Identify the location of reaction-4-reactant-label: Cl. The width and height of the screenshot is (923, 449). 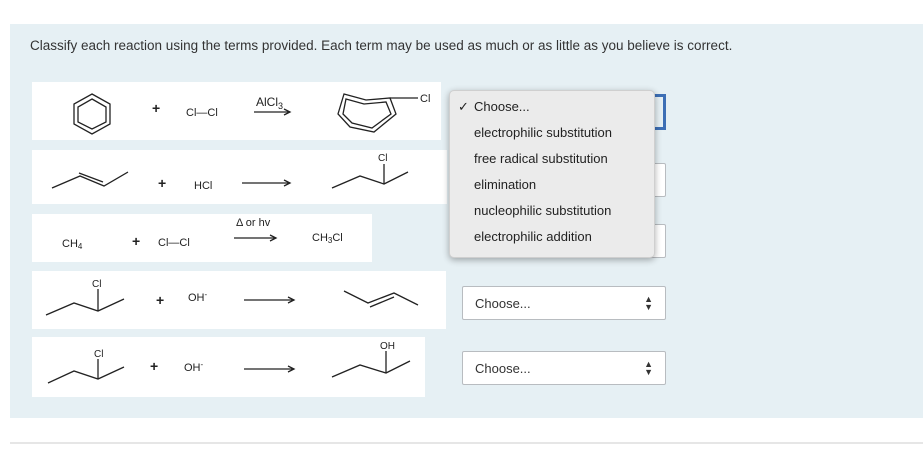
(96, 284).